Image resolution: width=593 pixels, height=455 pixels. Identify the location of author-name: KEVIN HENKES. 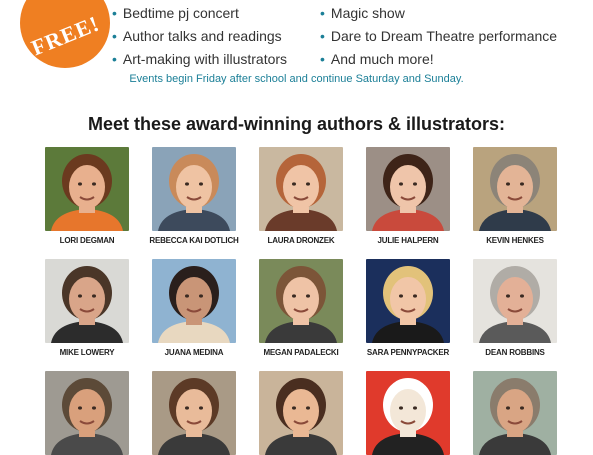
(515, 240).